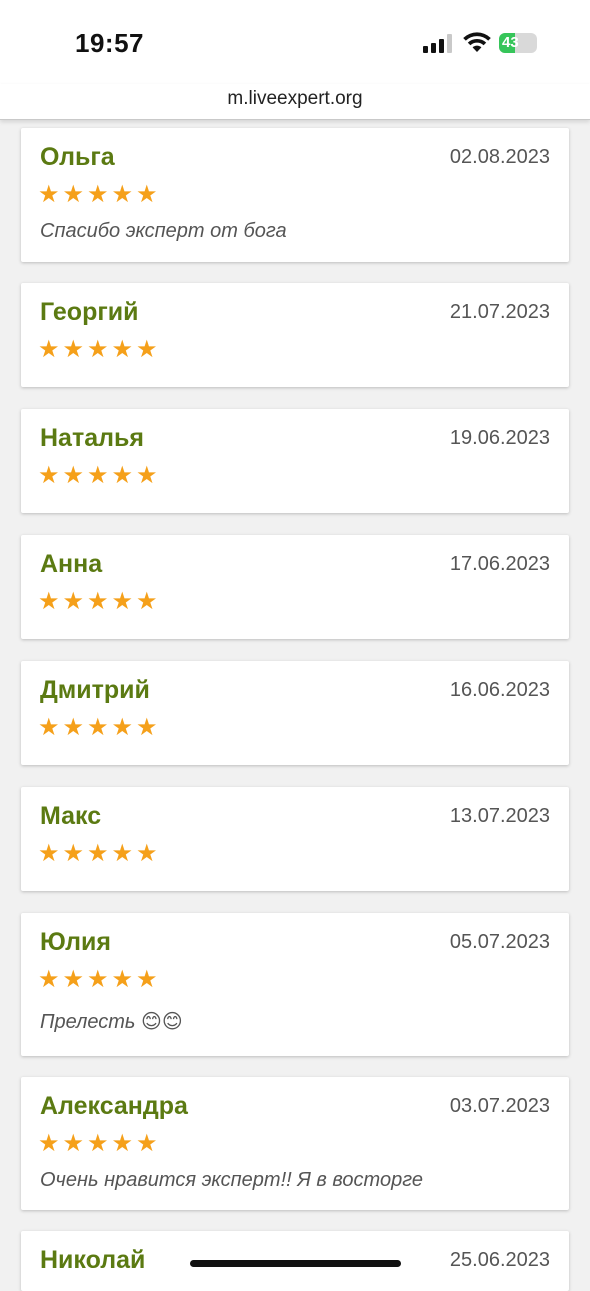 The height and width of the screenshot is (1291, 590). What do you see at coordinates (499, 157) in the screenshot?
I see `review-date: 02.08.2023` at bounding box center [499, 157].